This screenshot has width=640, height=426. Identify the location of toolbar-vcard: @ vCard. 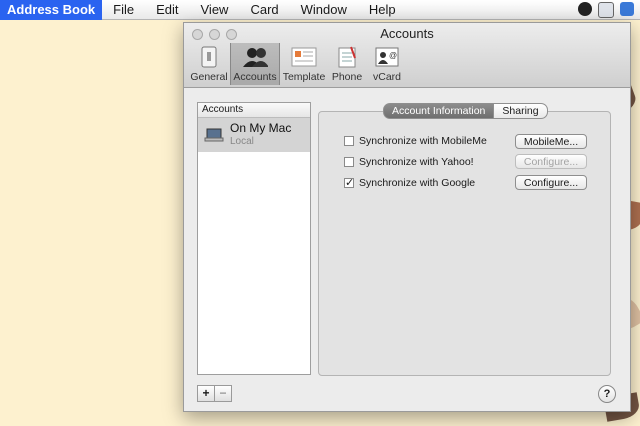
(387, 64).